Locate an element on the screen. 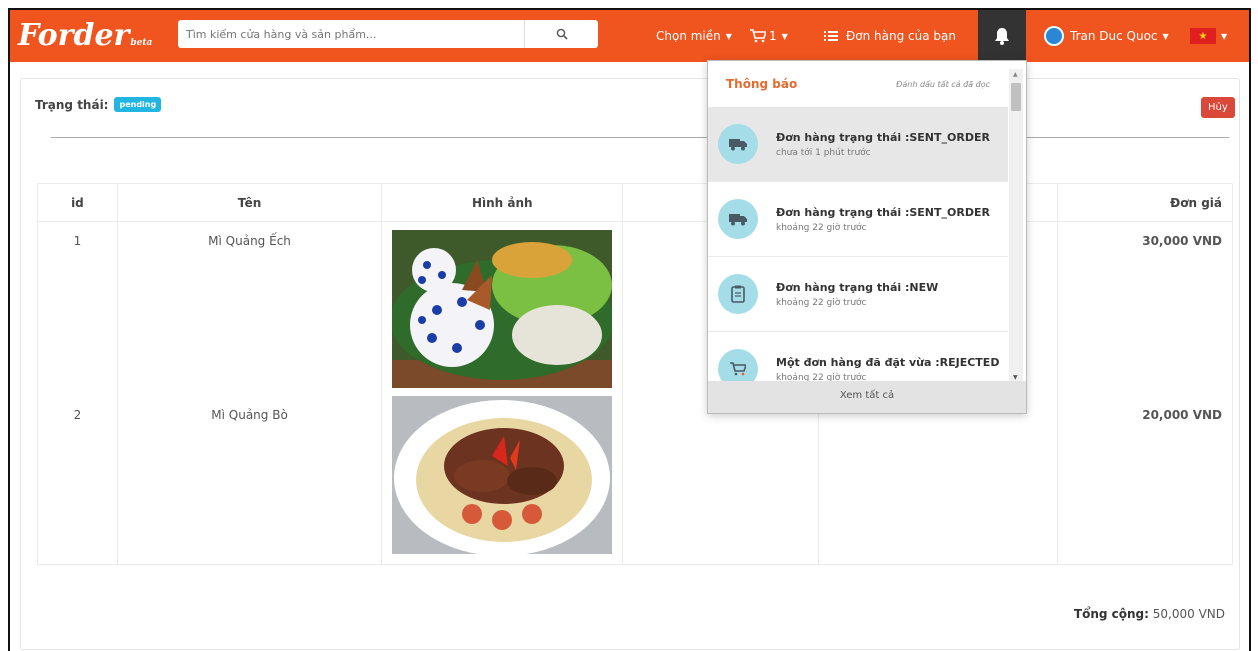 The width and height of the screenshot is (1258, 651). order-status: Trạng thái: pending is located at coordinates (98, 104).